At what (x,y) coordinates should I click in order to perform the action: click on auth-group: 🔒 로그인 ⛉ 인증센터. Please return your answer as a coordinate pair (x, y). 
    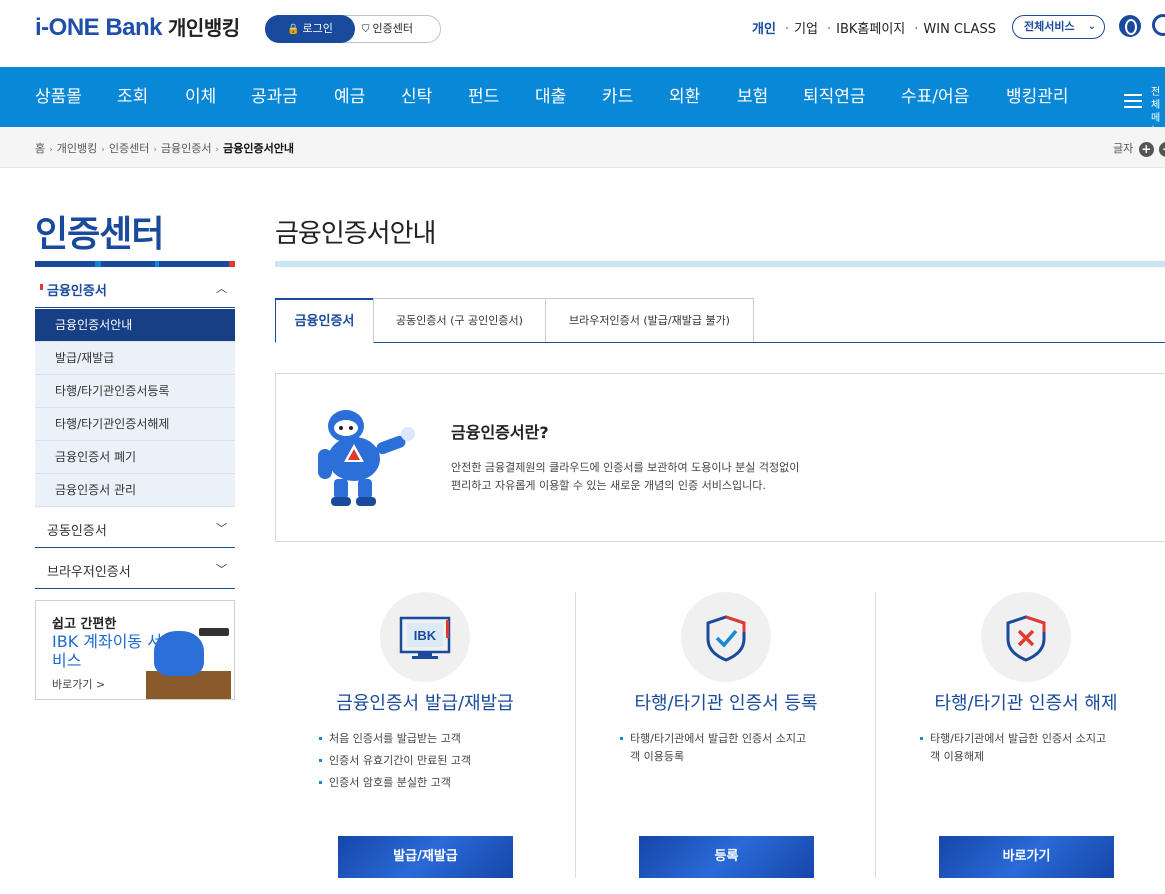
    Looking at the image, I should click on (353, 29).